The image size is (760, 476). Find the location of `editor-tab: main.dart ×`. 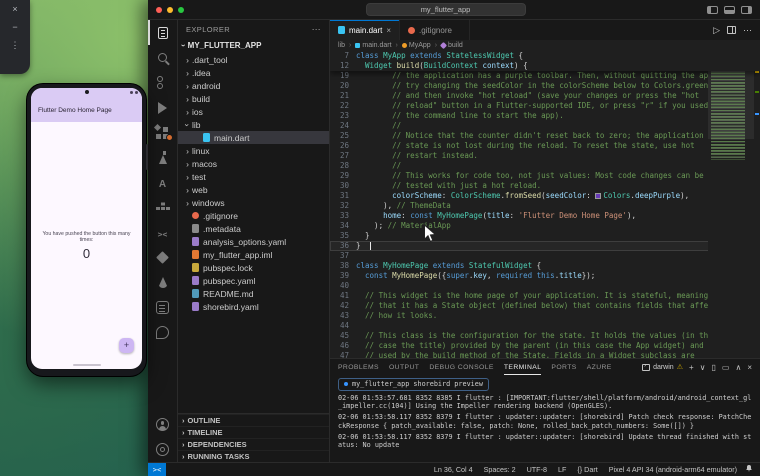

editor-tab: main.dart × is located at coordinates (365, 30).